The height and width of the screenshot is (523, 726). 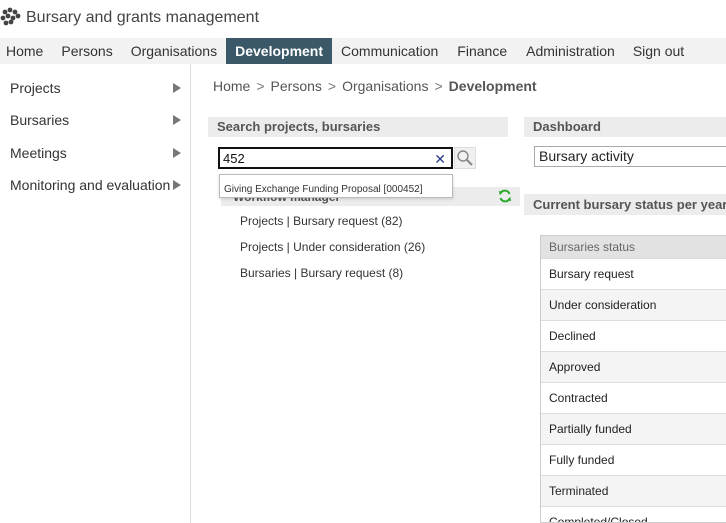 I want to click on clear-icon: ✕, so click(x=440, y=159).